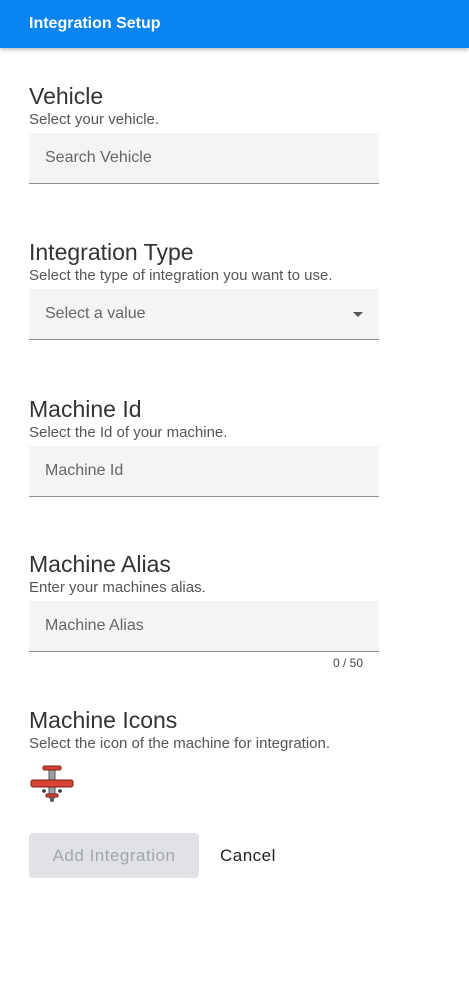 This screenshot has width=469, height=984. I want to click on vehicle-search-field, so click(204, 158).